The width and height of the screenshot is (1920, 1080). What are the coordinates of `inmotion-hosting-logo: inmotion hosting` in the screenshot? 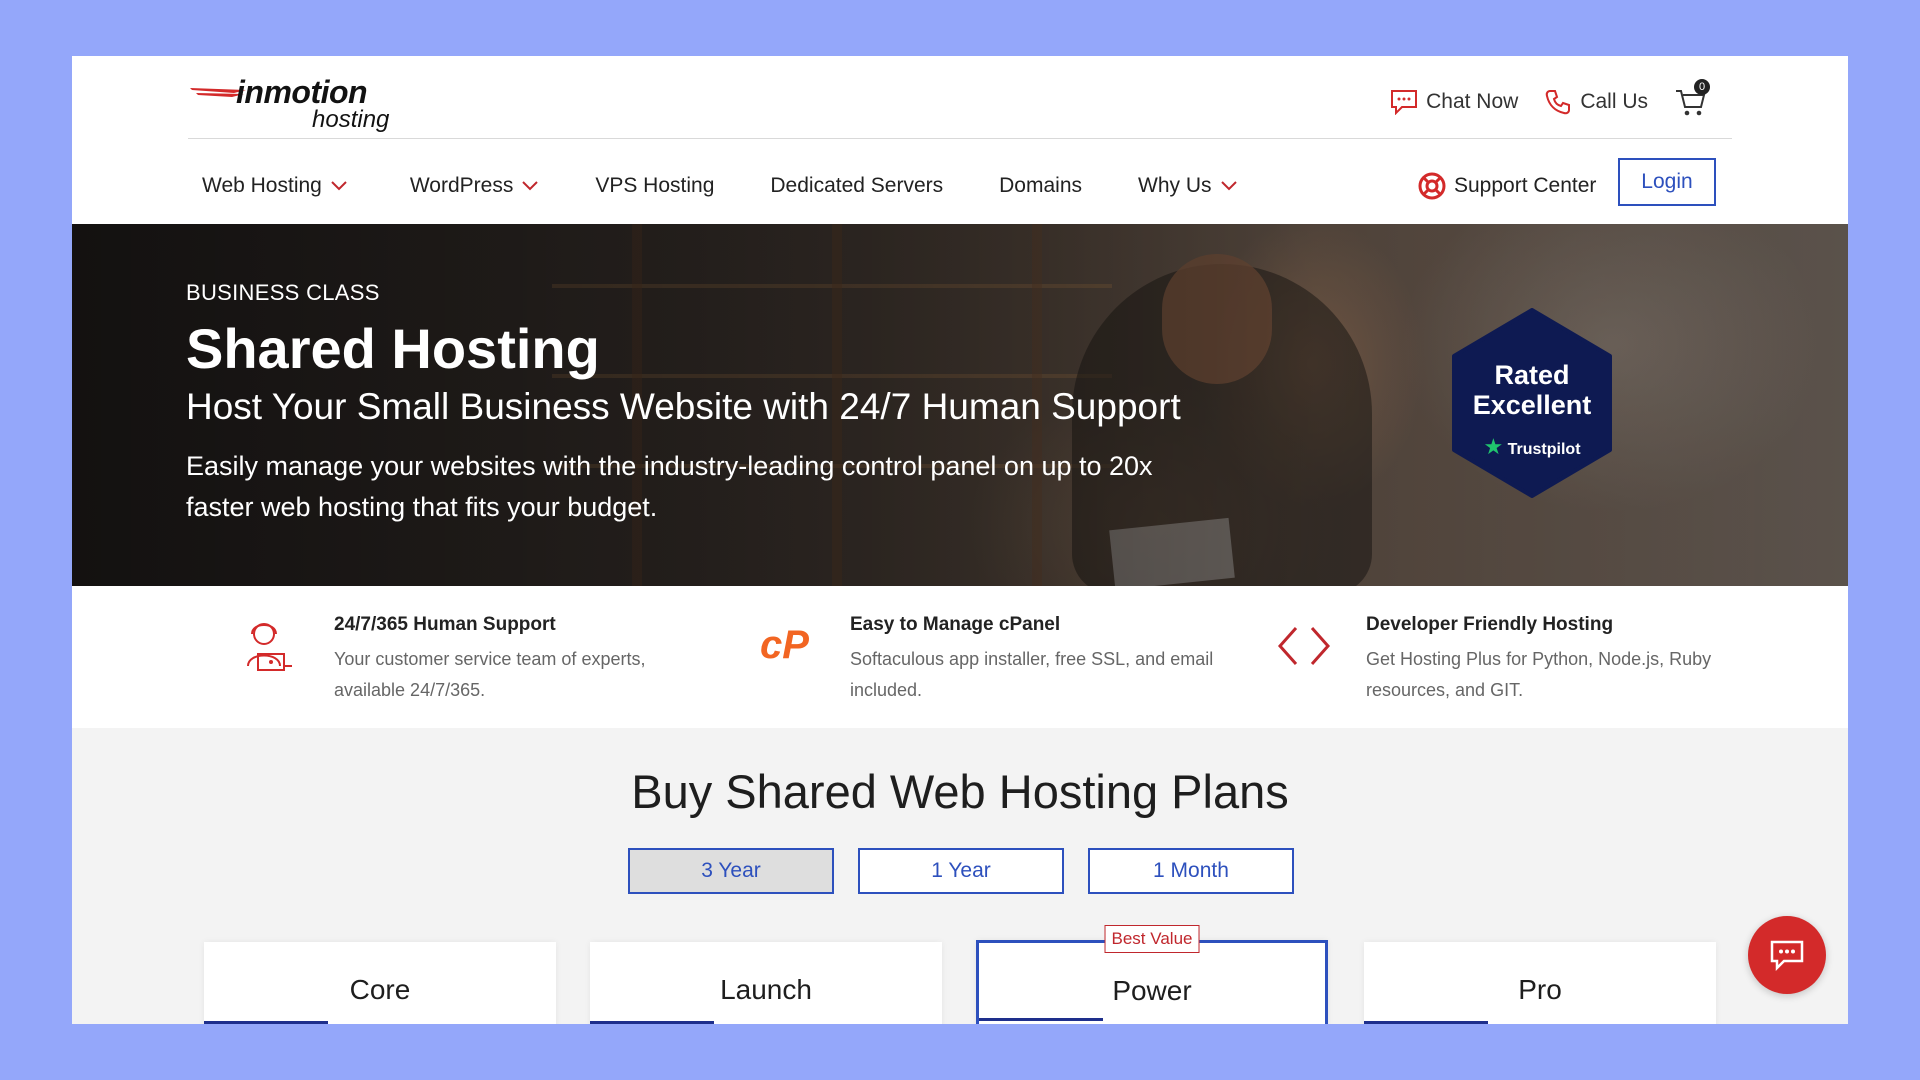 It's located at (298, 102).